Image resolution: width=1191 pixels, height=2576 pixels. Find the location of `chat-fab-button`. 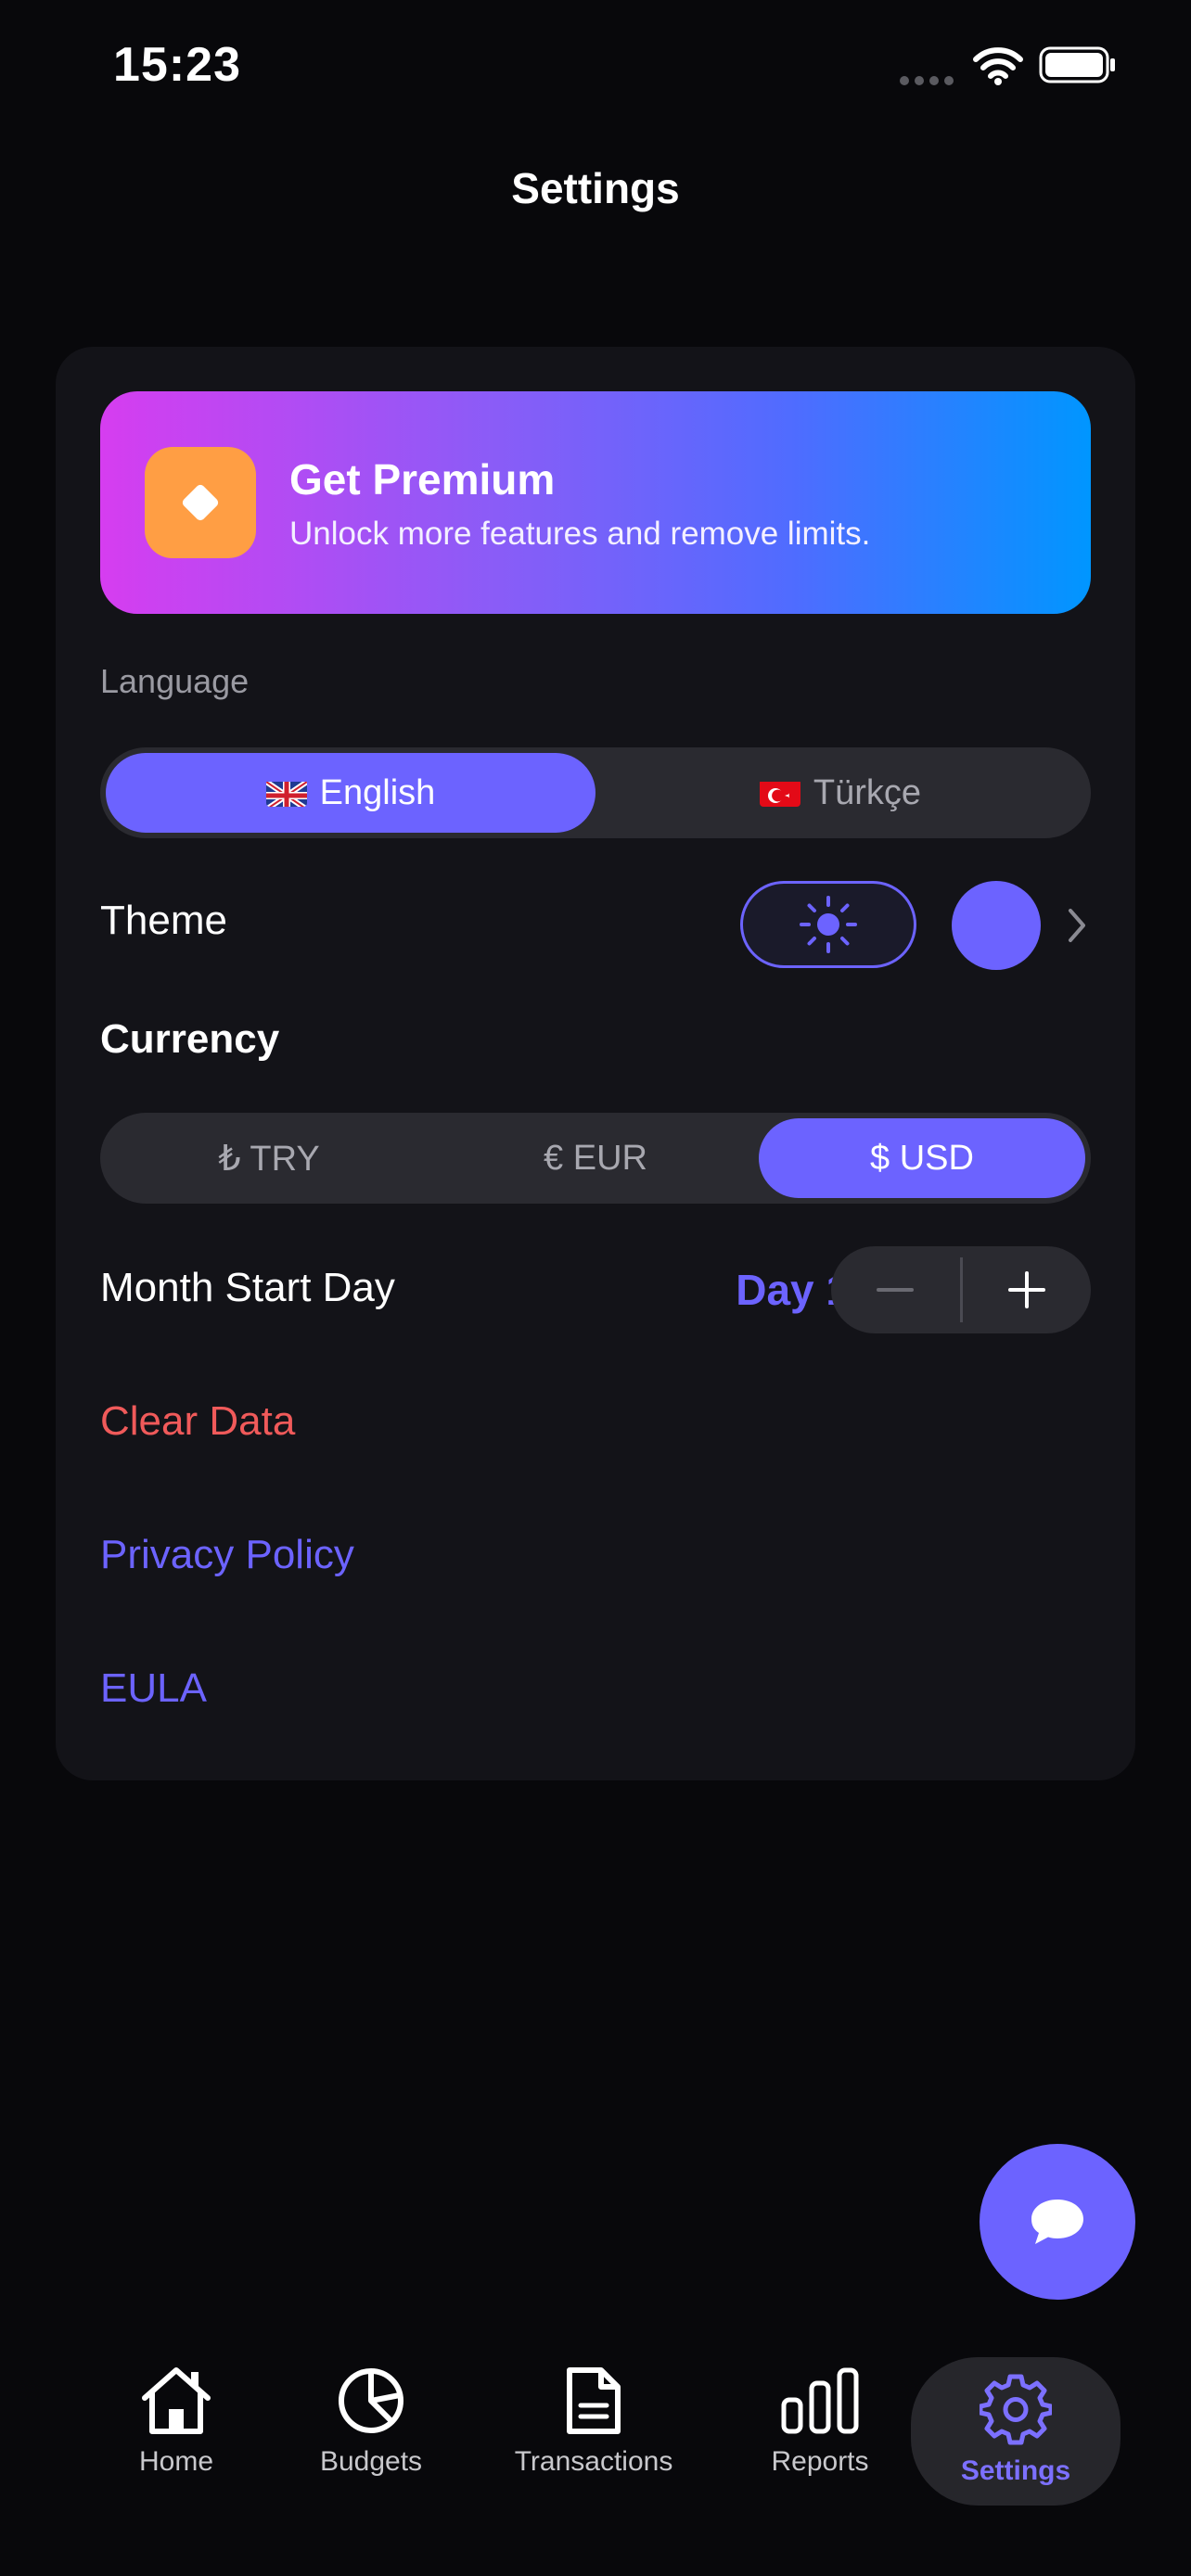

chat-fab-button is located at coordinates (1058, 2222).